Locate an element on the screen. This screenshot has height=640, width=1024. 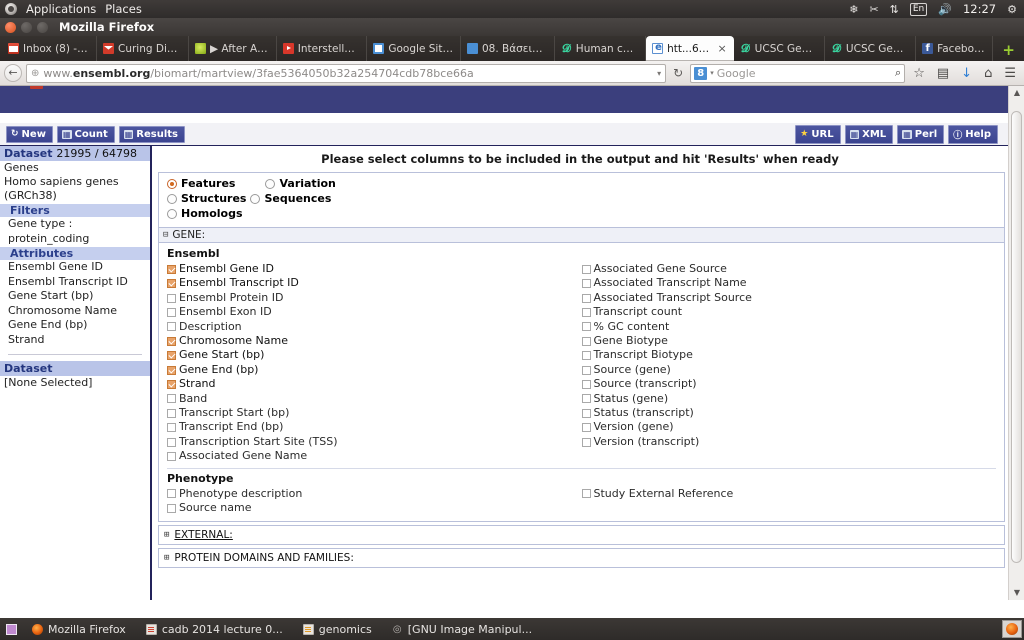
checkbox-row: Transcription Start Site (TSS) is located at coordinates (374, 442).